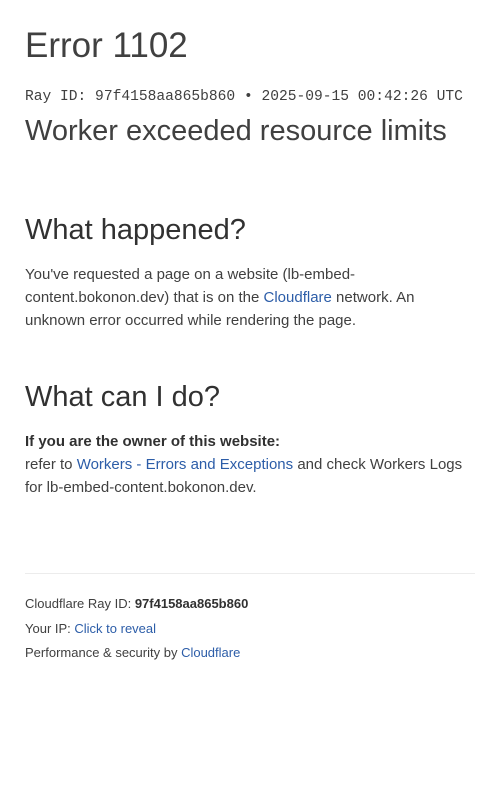 The height and width of the screenshot is (800, 500). Describe the element at coordinates (185, 464) in the screenshot. I see `workers-errors-link: Workers - Errors and Exceptions` at that location.